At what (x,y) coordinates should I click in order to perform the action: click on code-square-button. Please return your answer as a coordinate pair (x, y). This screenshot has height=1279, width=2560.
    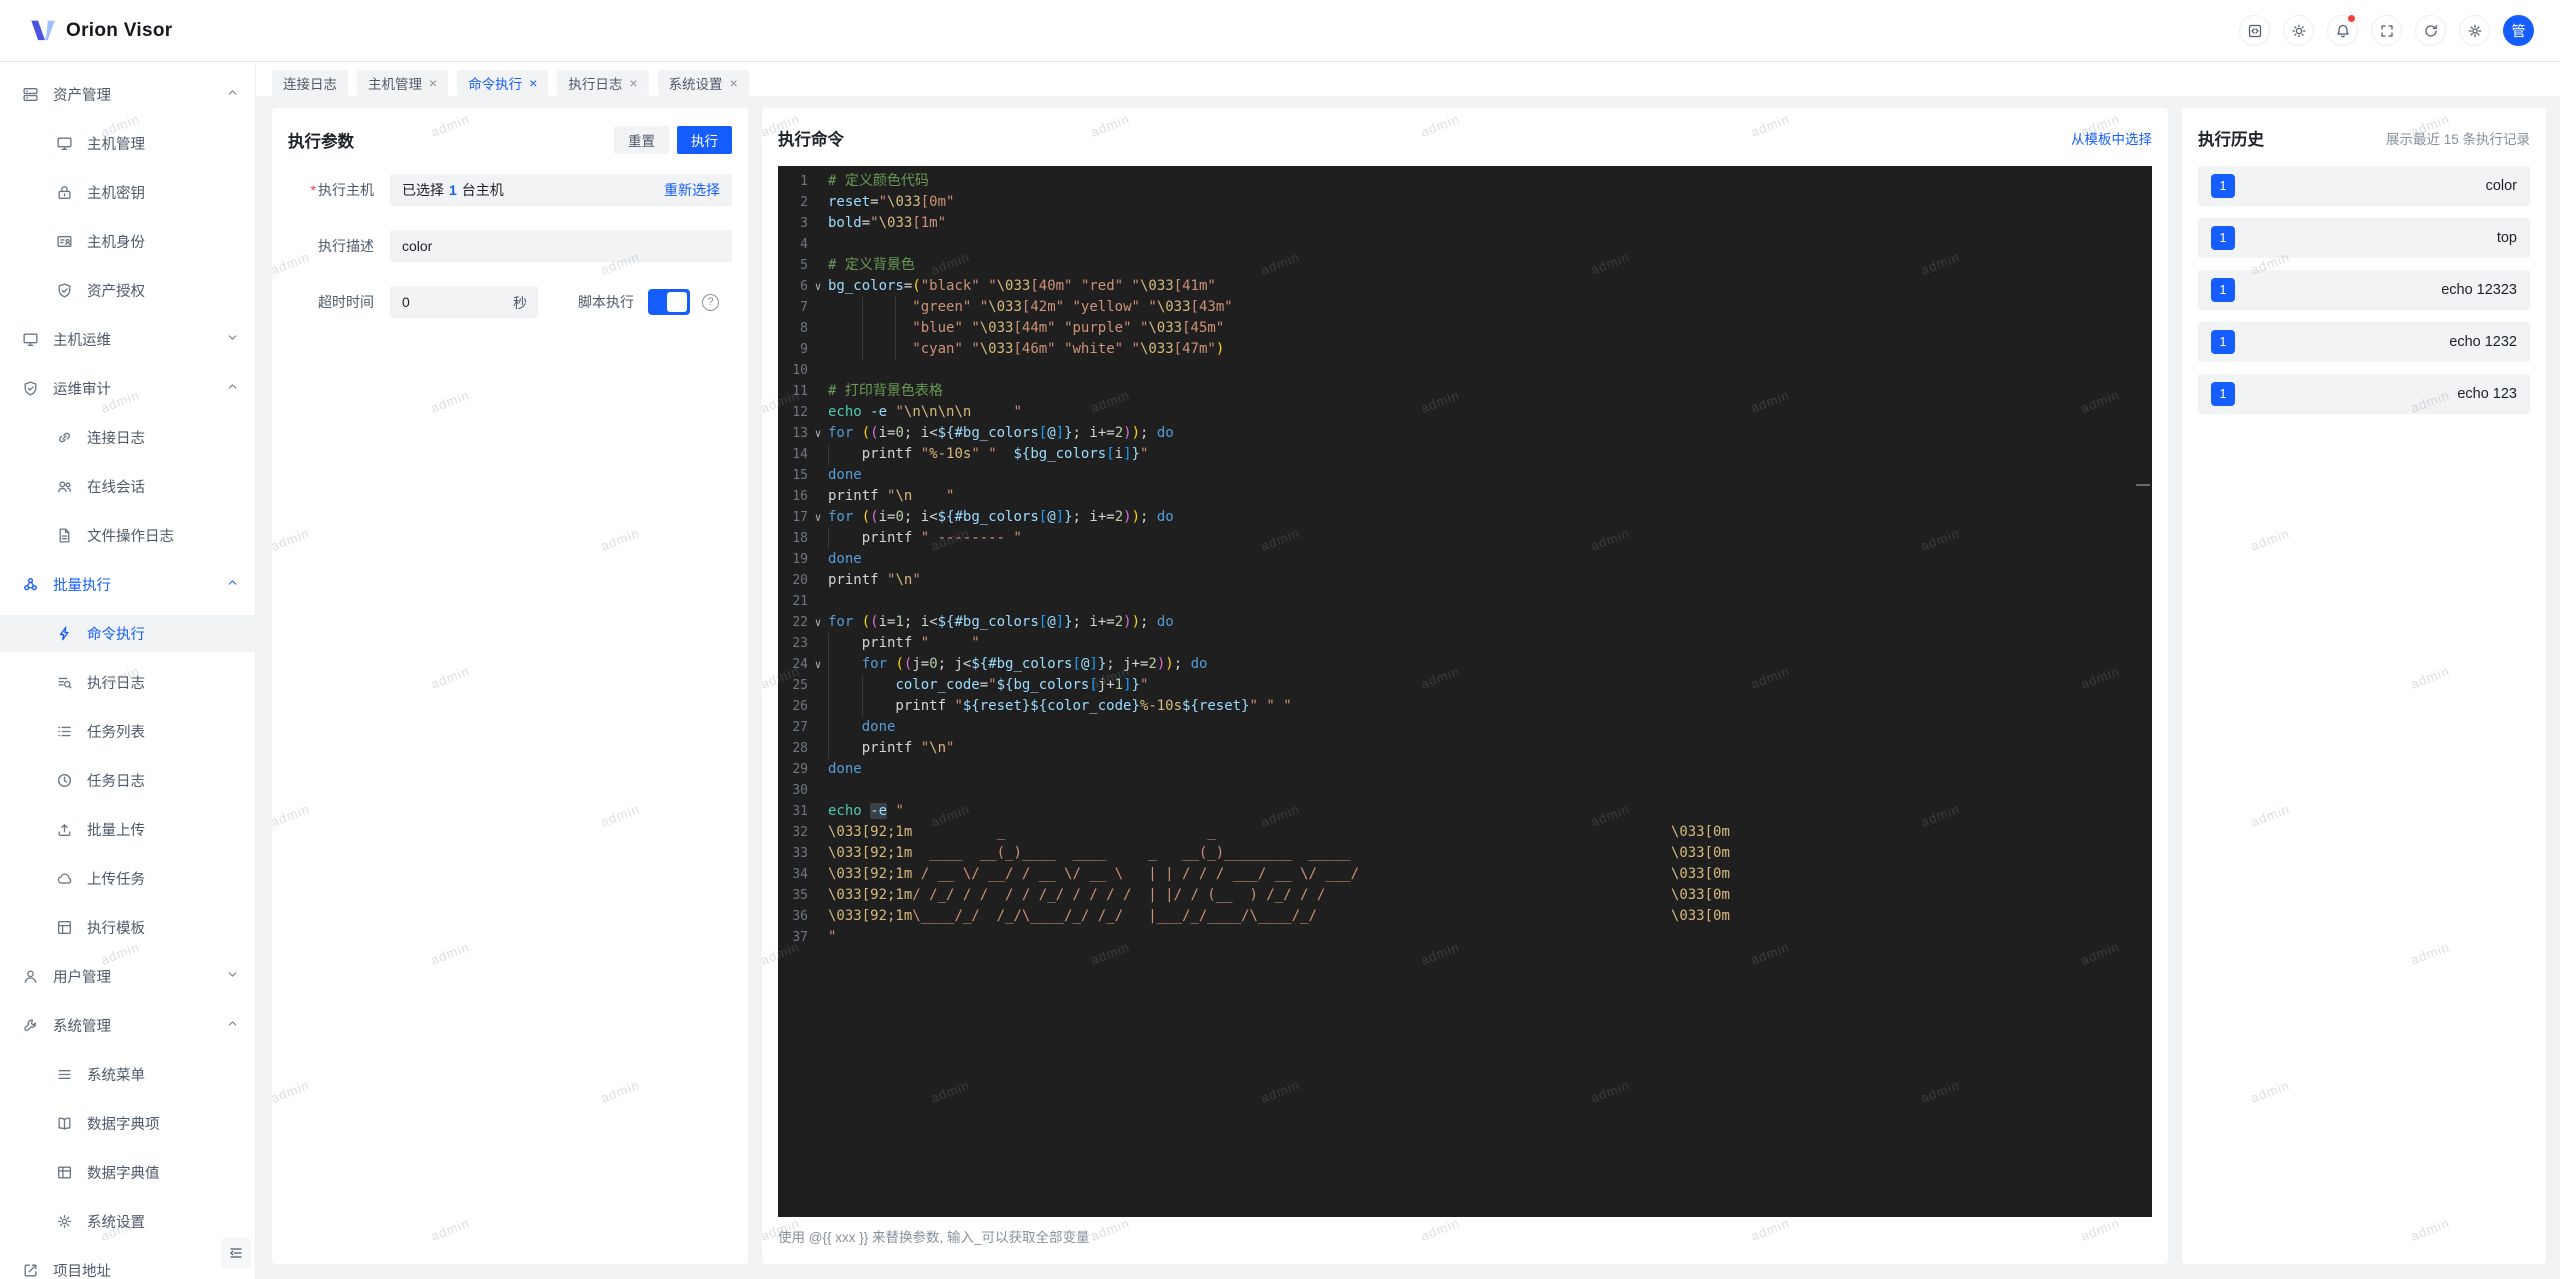
    Looking at the image, I should click on (2254, 30).